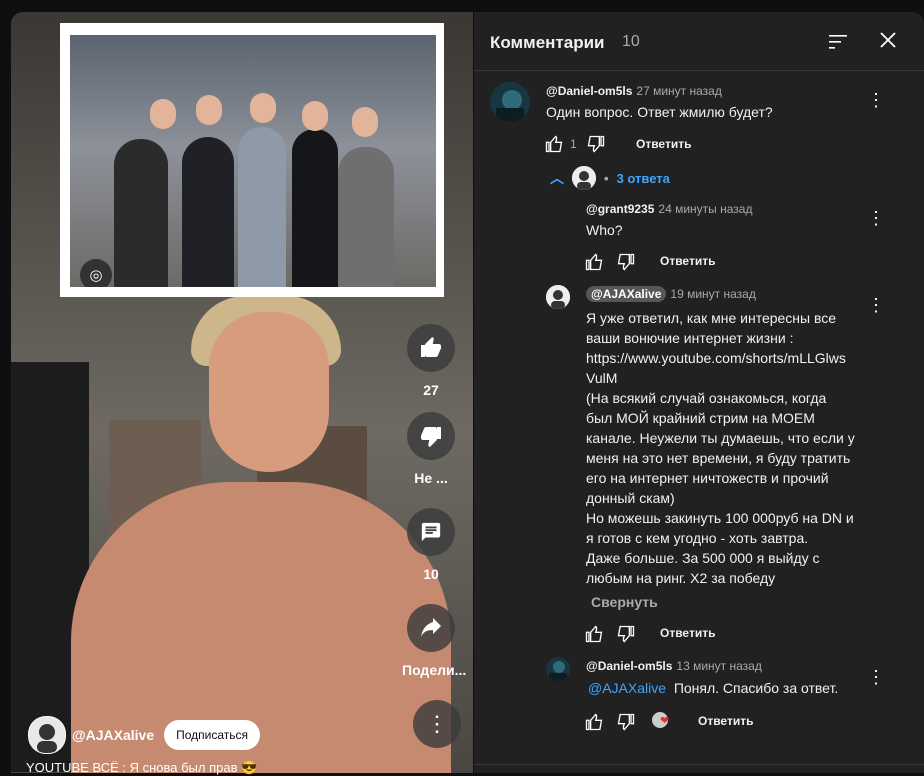 The height and width of the screenshot is (776, 924). Describe the element at coordinates (705, 209) in the screenshot. I see `reply-time: 24 минуты назад` at that location.